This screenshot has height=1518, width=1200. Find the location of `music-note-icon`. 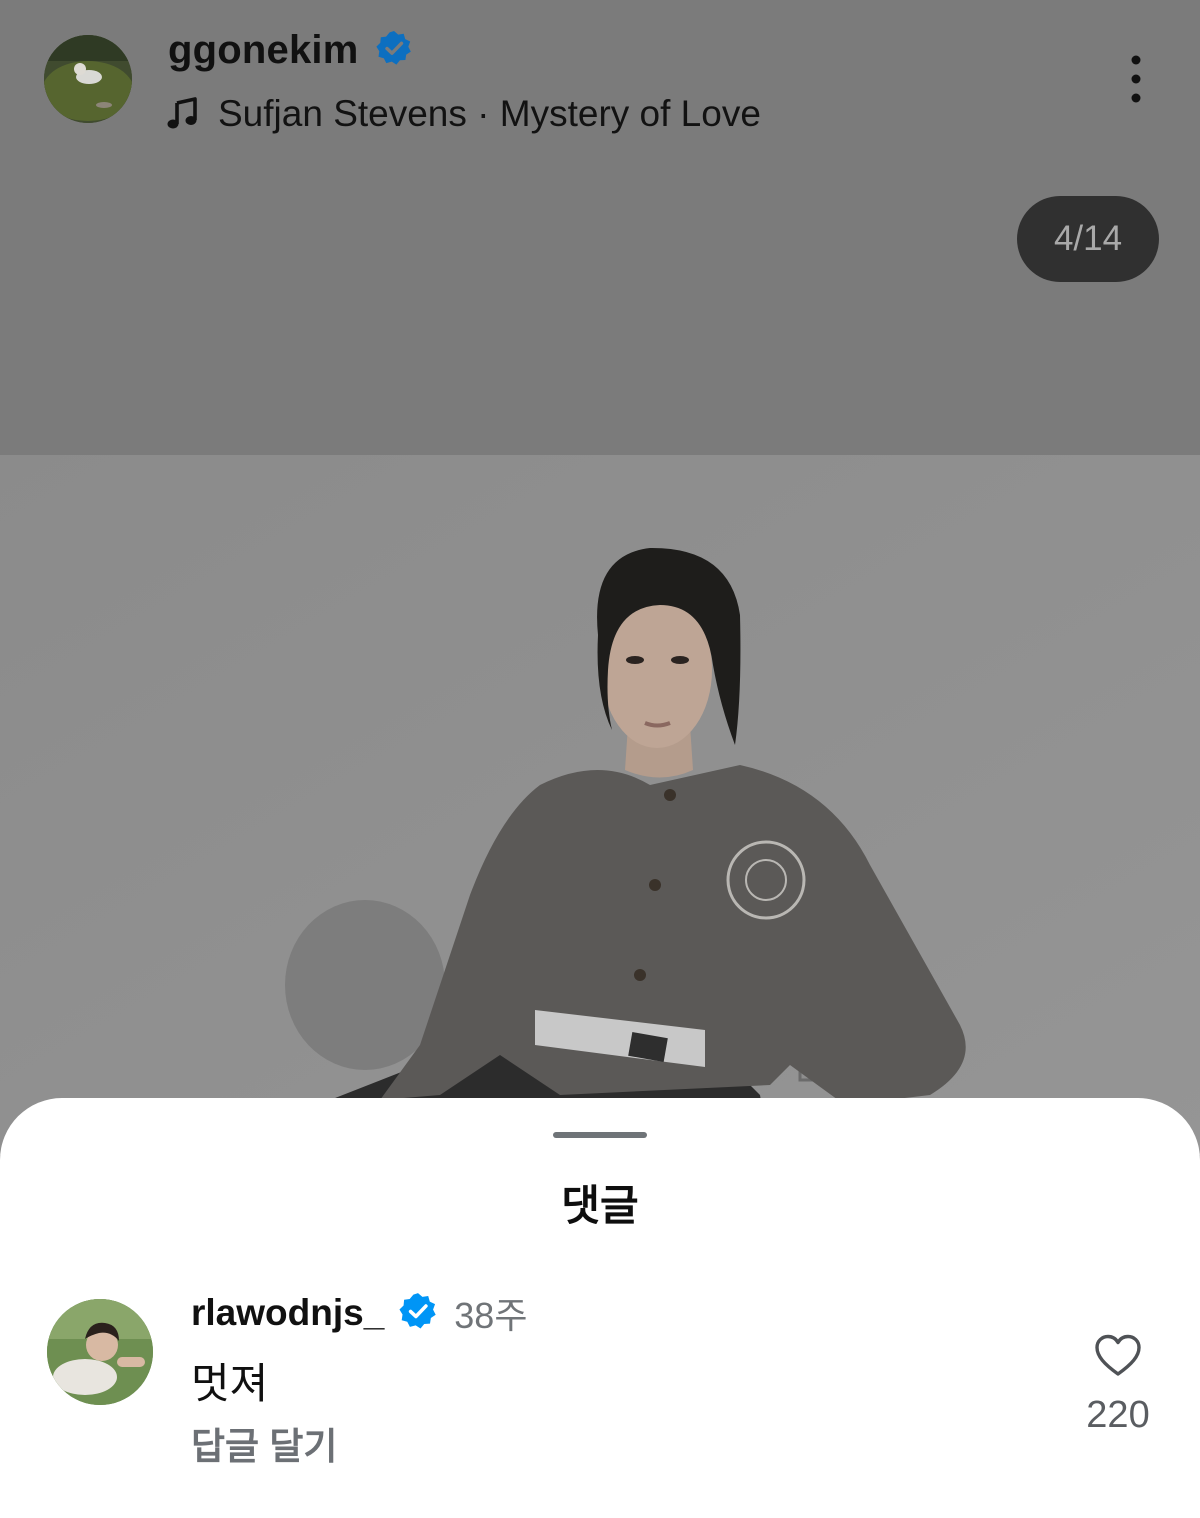

music-note-icon is located at coordinates (182, 113).